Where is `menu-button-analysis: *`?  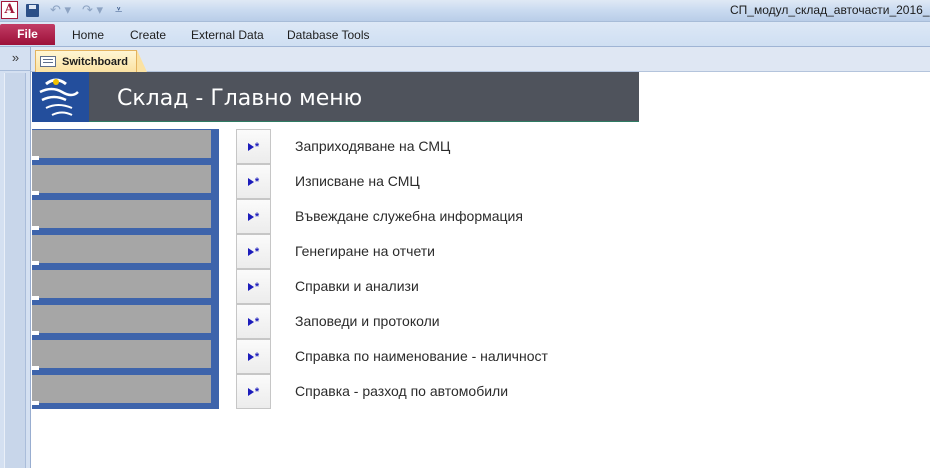 menu-button-analysis: * is located at coordinates (253, 286).